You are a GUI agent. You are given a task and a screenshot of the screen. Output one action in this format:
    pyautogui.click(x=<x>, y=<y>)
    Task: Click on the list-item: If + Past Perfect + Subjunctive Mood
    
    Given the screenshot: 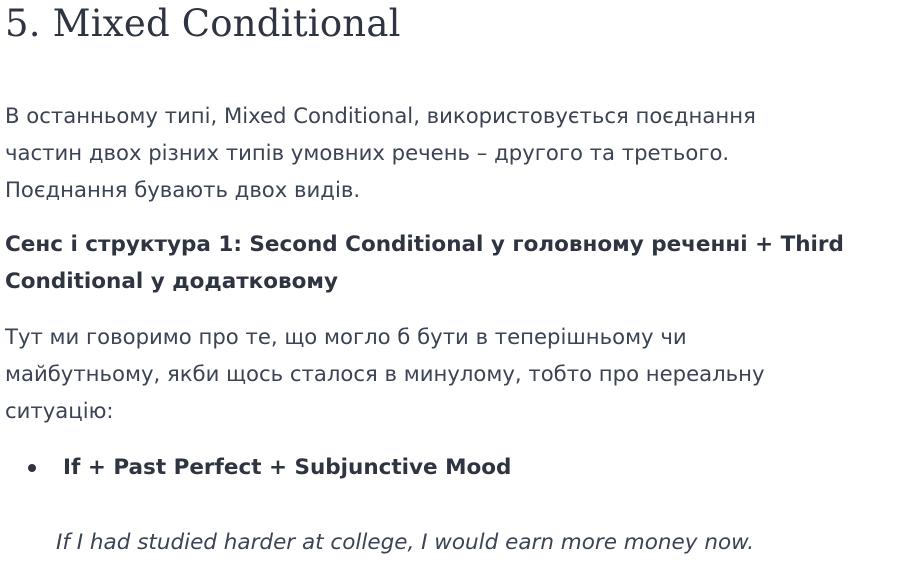 What is the action you would take?
    pyautogui.click(x=450, y=467)
    